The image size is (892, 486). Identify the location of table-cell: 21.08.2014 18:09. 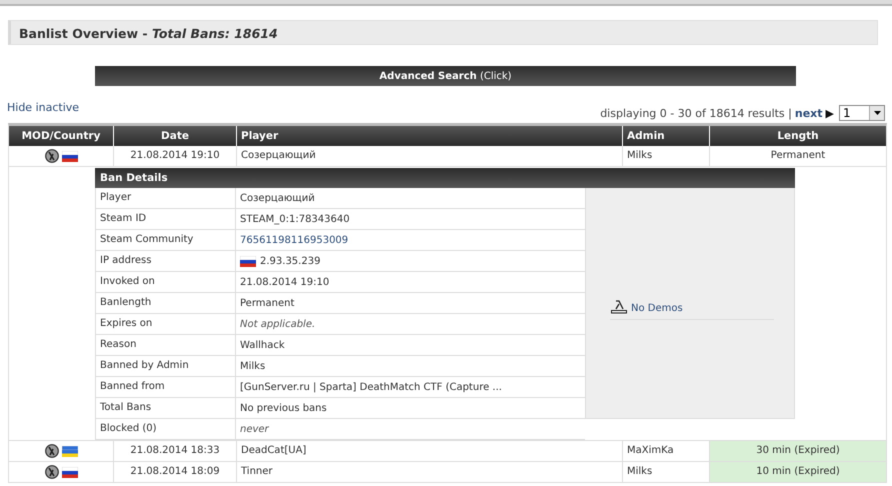
(174, 472).